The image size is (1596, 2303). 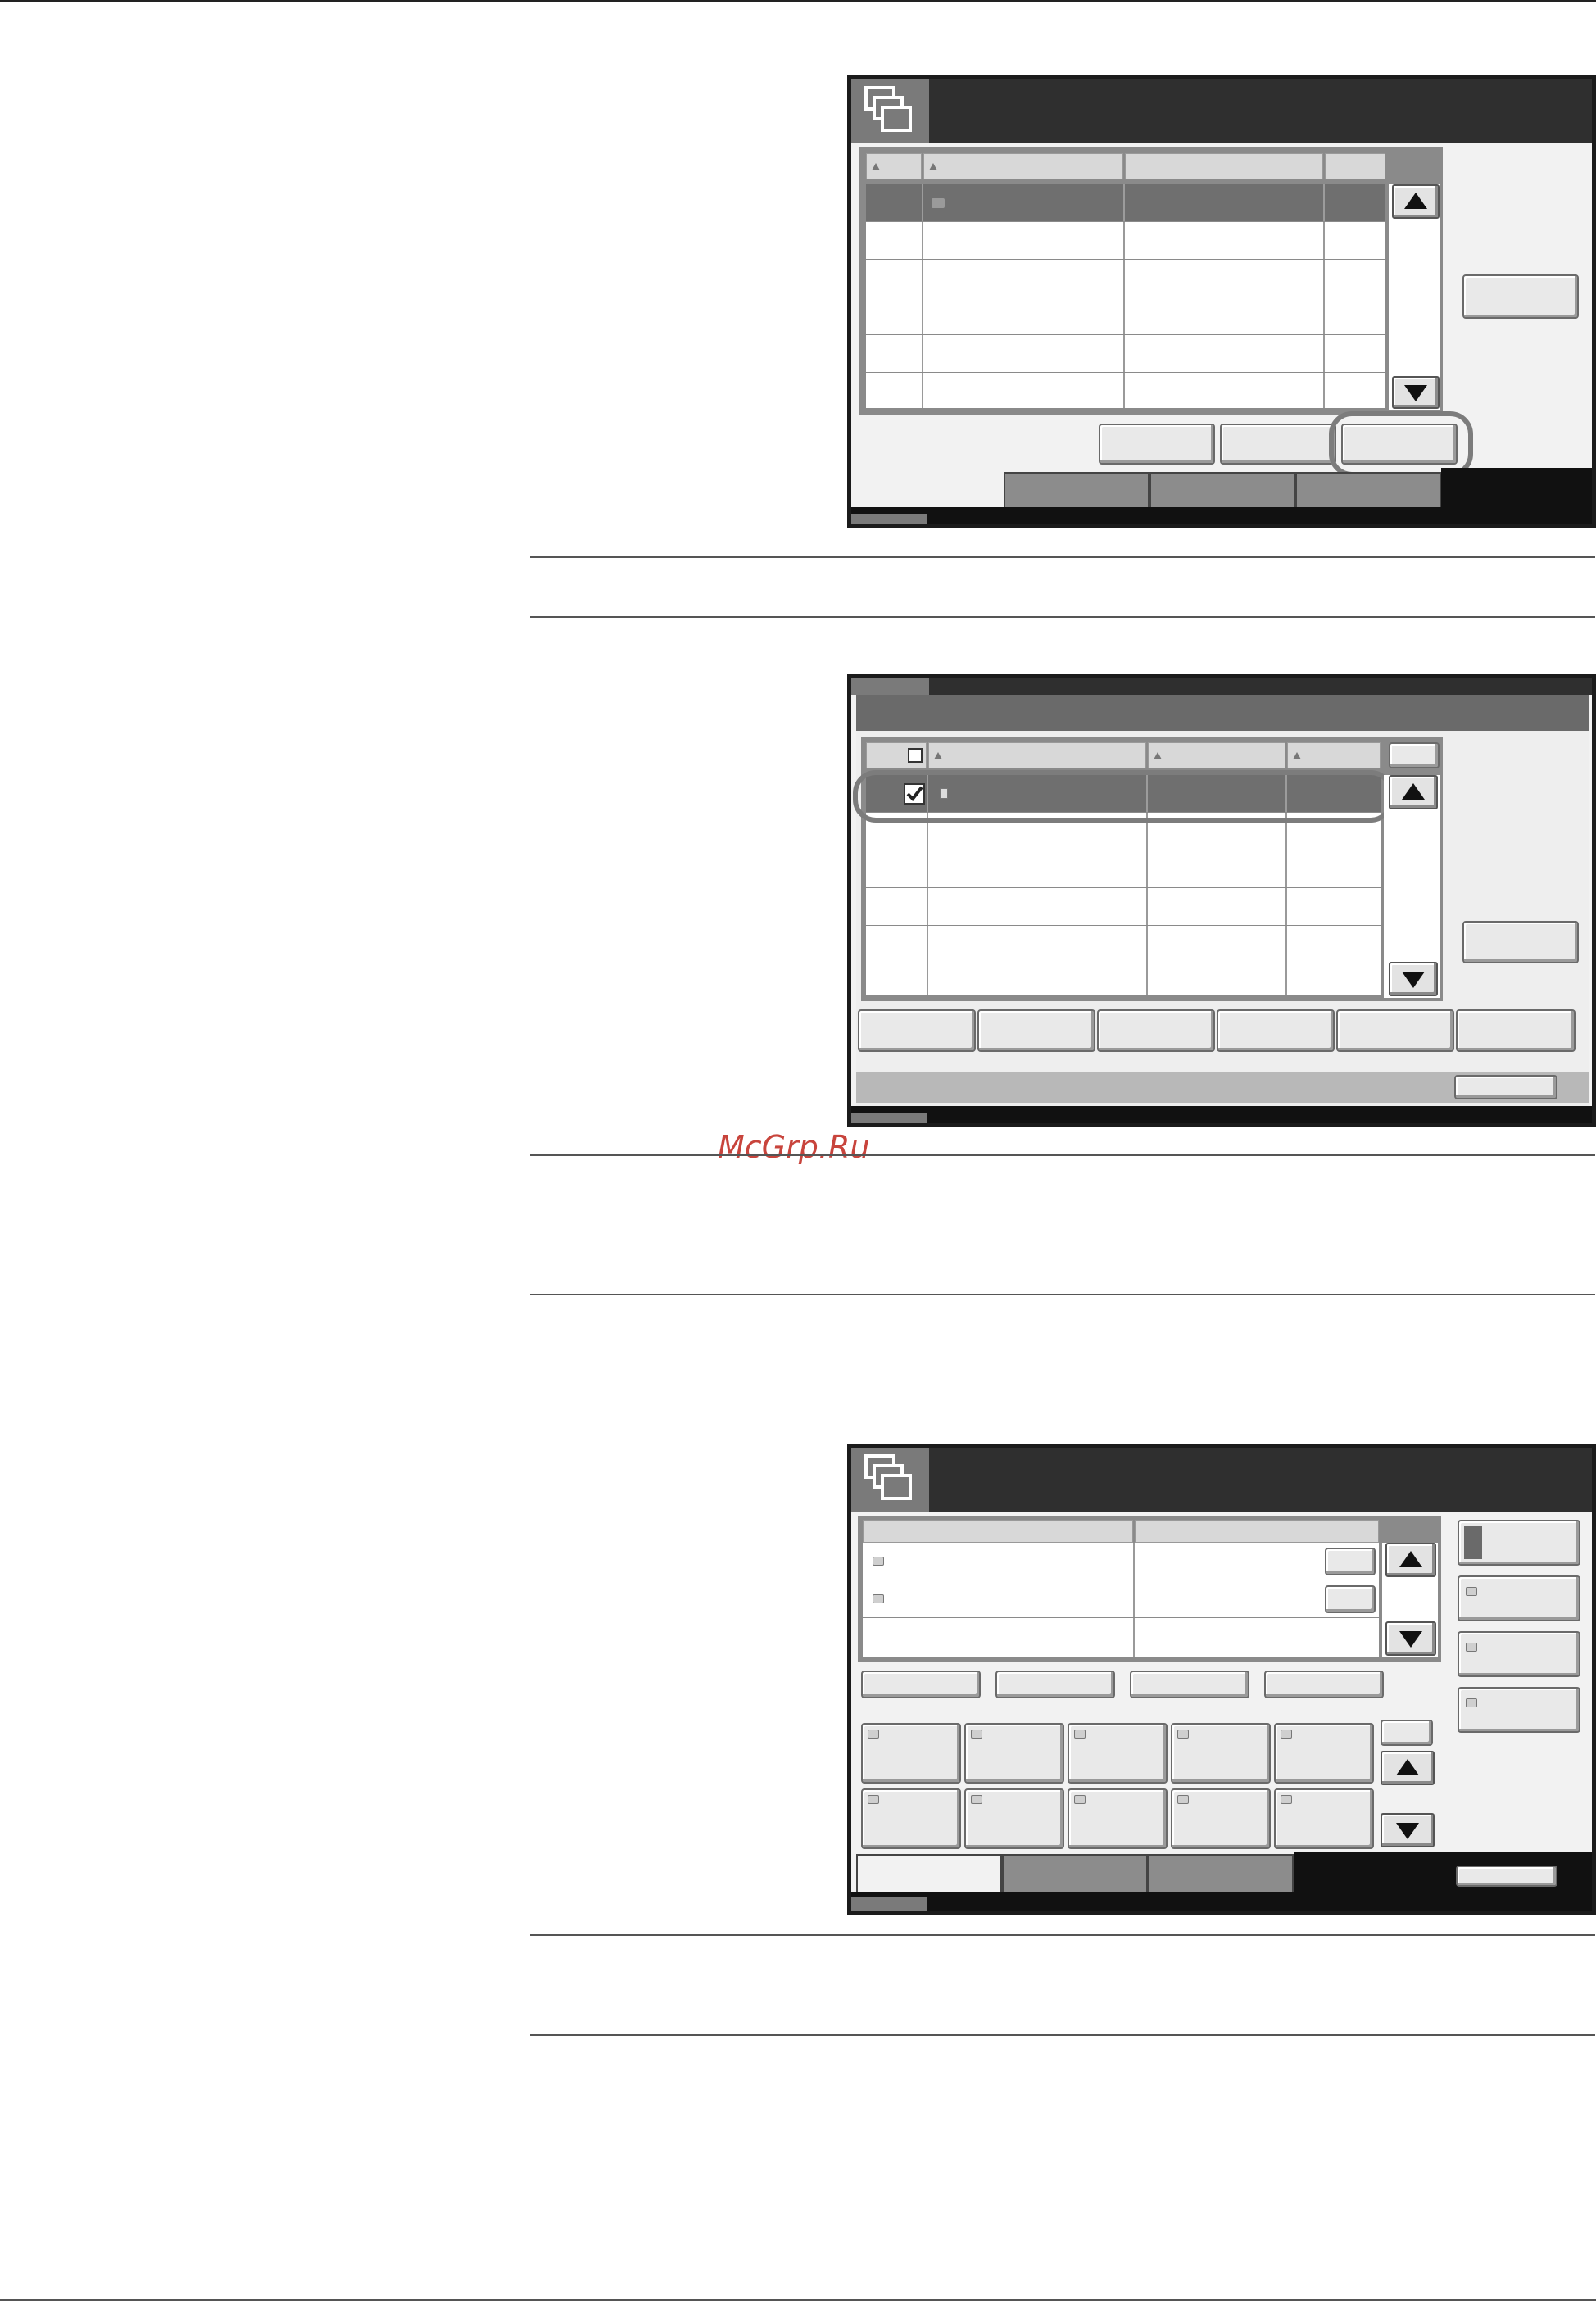 What do you see at coordinates (896, 755) in the screenshot?
I see `column-header-select-all` at bounding box center [896, 755].